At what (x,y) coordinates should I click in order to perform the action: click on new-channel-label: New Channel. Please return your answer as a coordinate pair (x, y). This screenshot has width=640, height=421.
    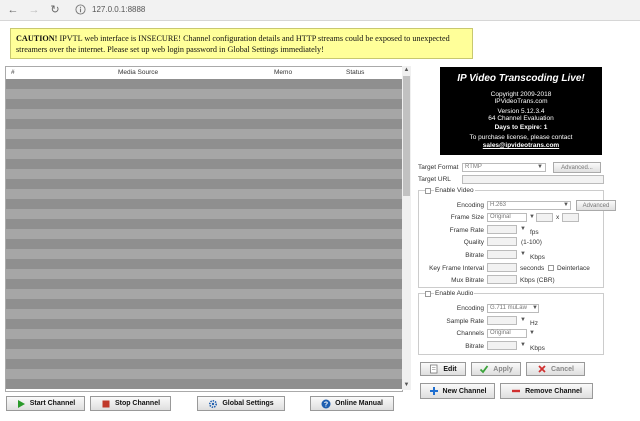
    Looking at the image, I should click on (464, 391).